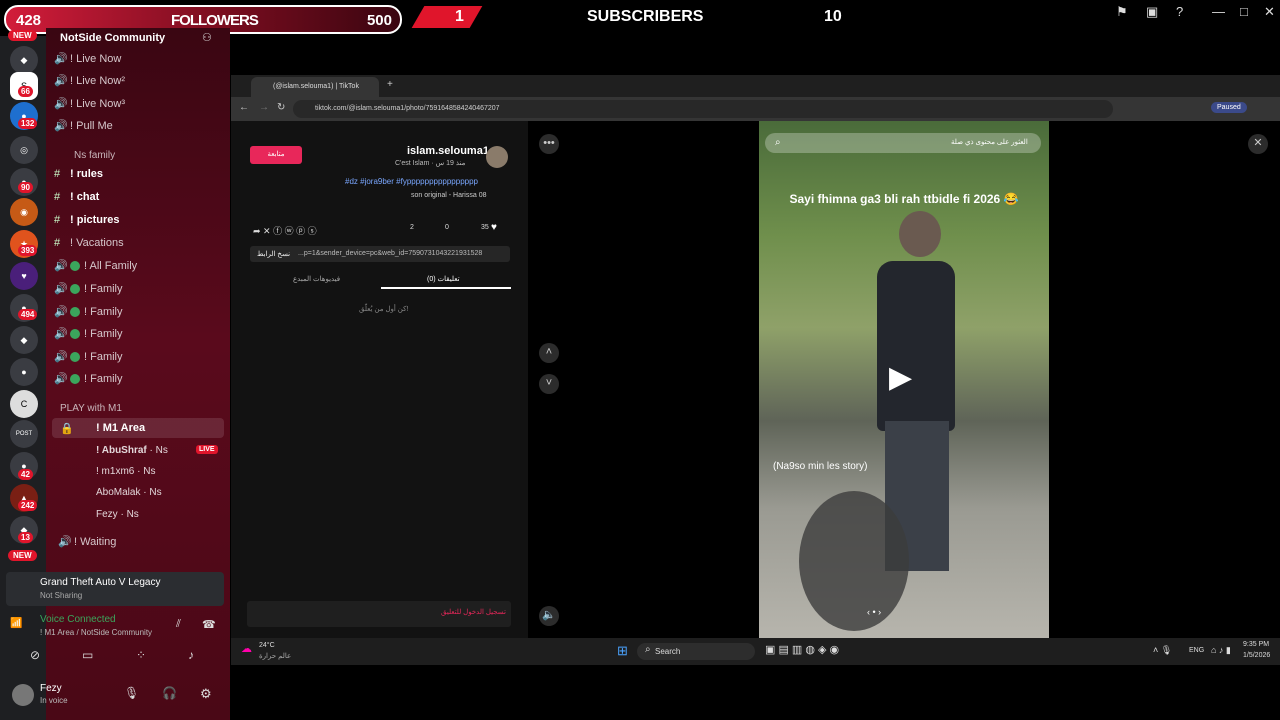  What do you see at coordinates (207, 37) in the screenshot?
I see `add-member-icon: ⚇` at bounding box center [207, 37].